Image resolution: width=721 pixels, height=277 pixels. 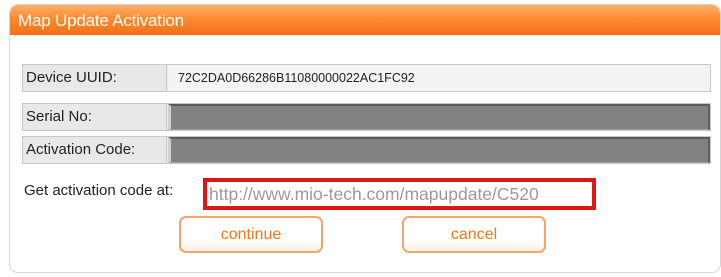 I want to click on serial-row: Serial No:, so click(x=366, y=117).